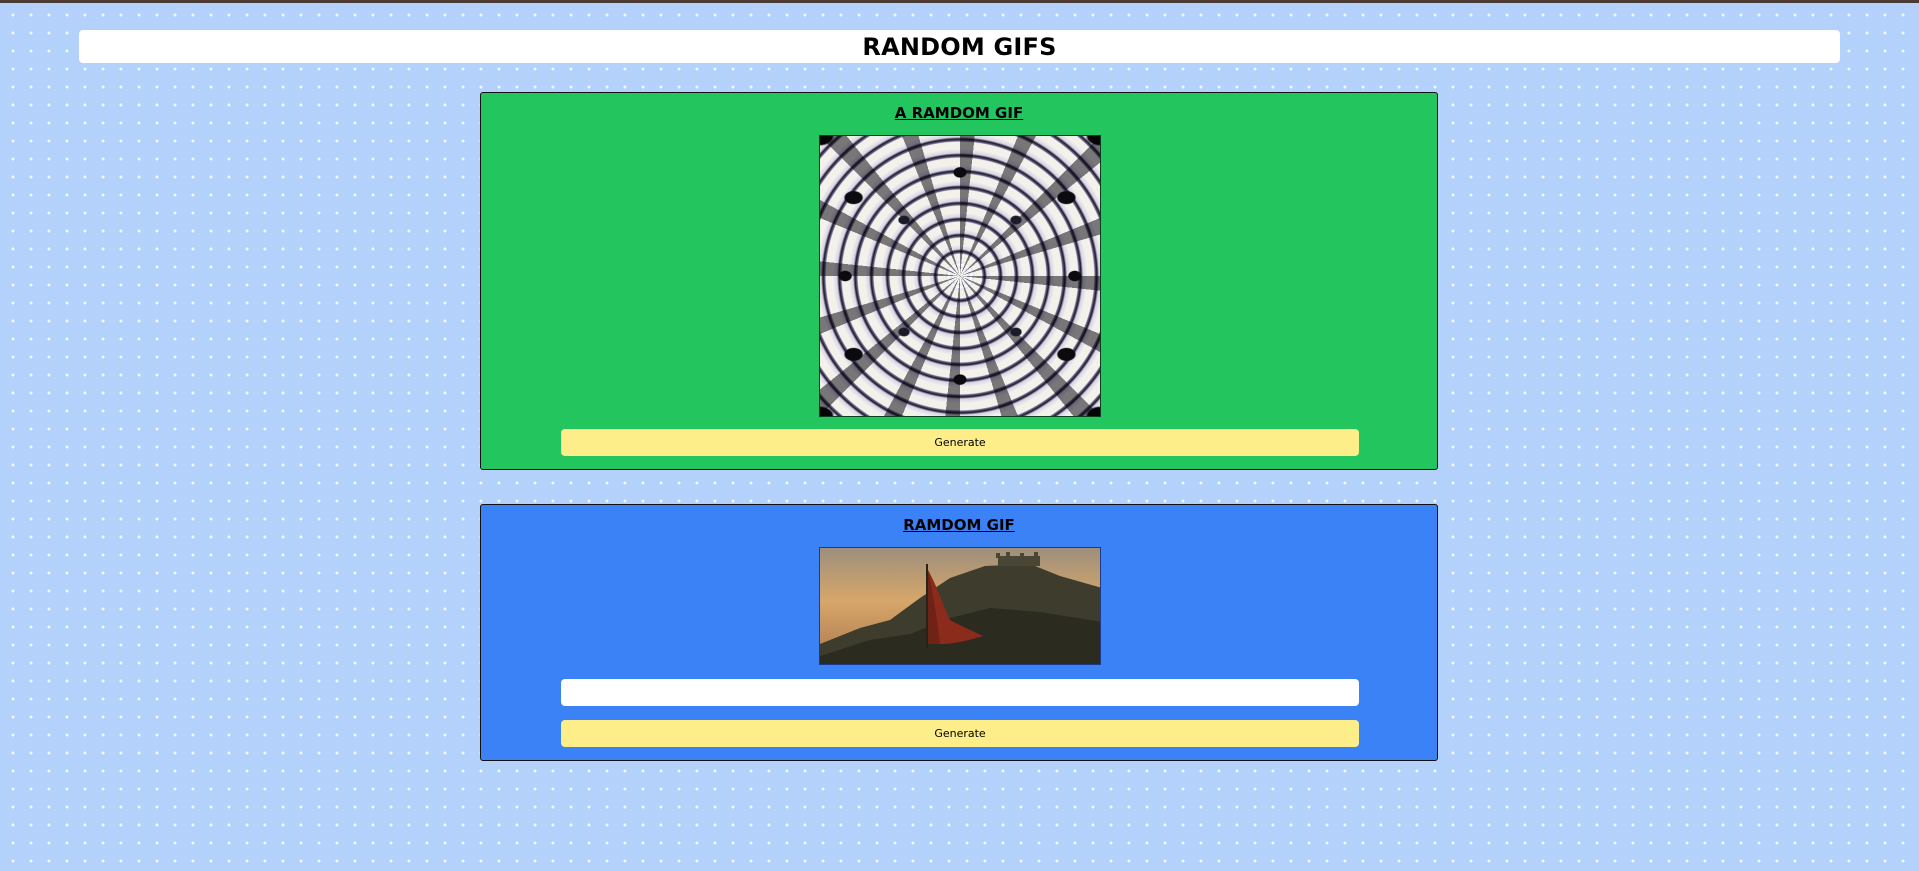  What do you see at coordinates (960, 692) in the screenshot?
I see `tag-search-input` at bounding box center [960, 692].